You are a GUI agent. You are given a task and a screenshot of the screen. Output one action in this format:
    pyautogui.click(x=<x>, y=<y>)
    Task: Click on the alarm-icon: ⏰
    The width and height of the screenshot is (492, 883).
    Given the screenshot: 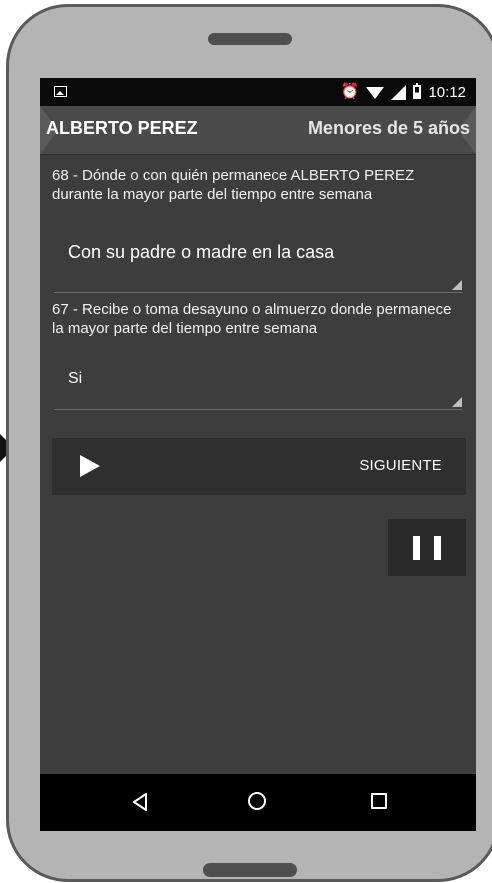 What is the action you would take?
    pyautogui.click(x=350, y=91)
    